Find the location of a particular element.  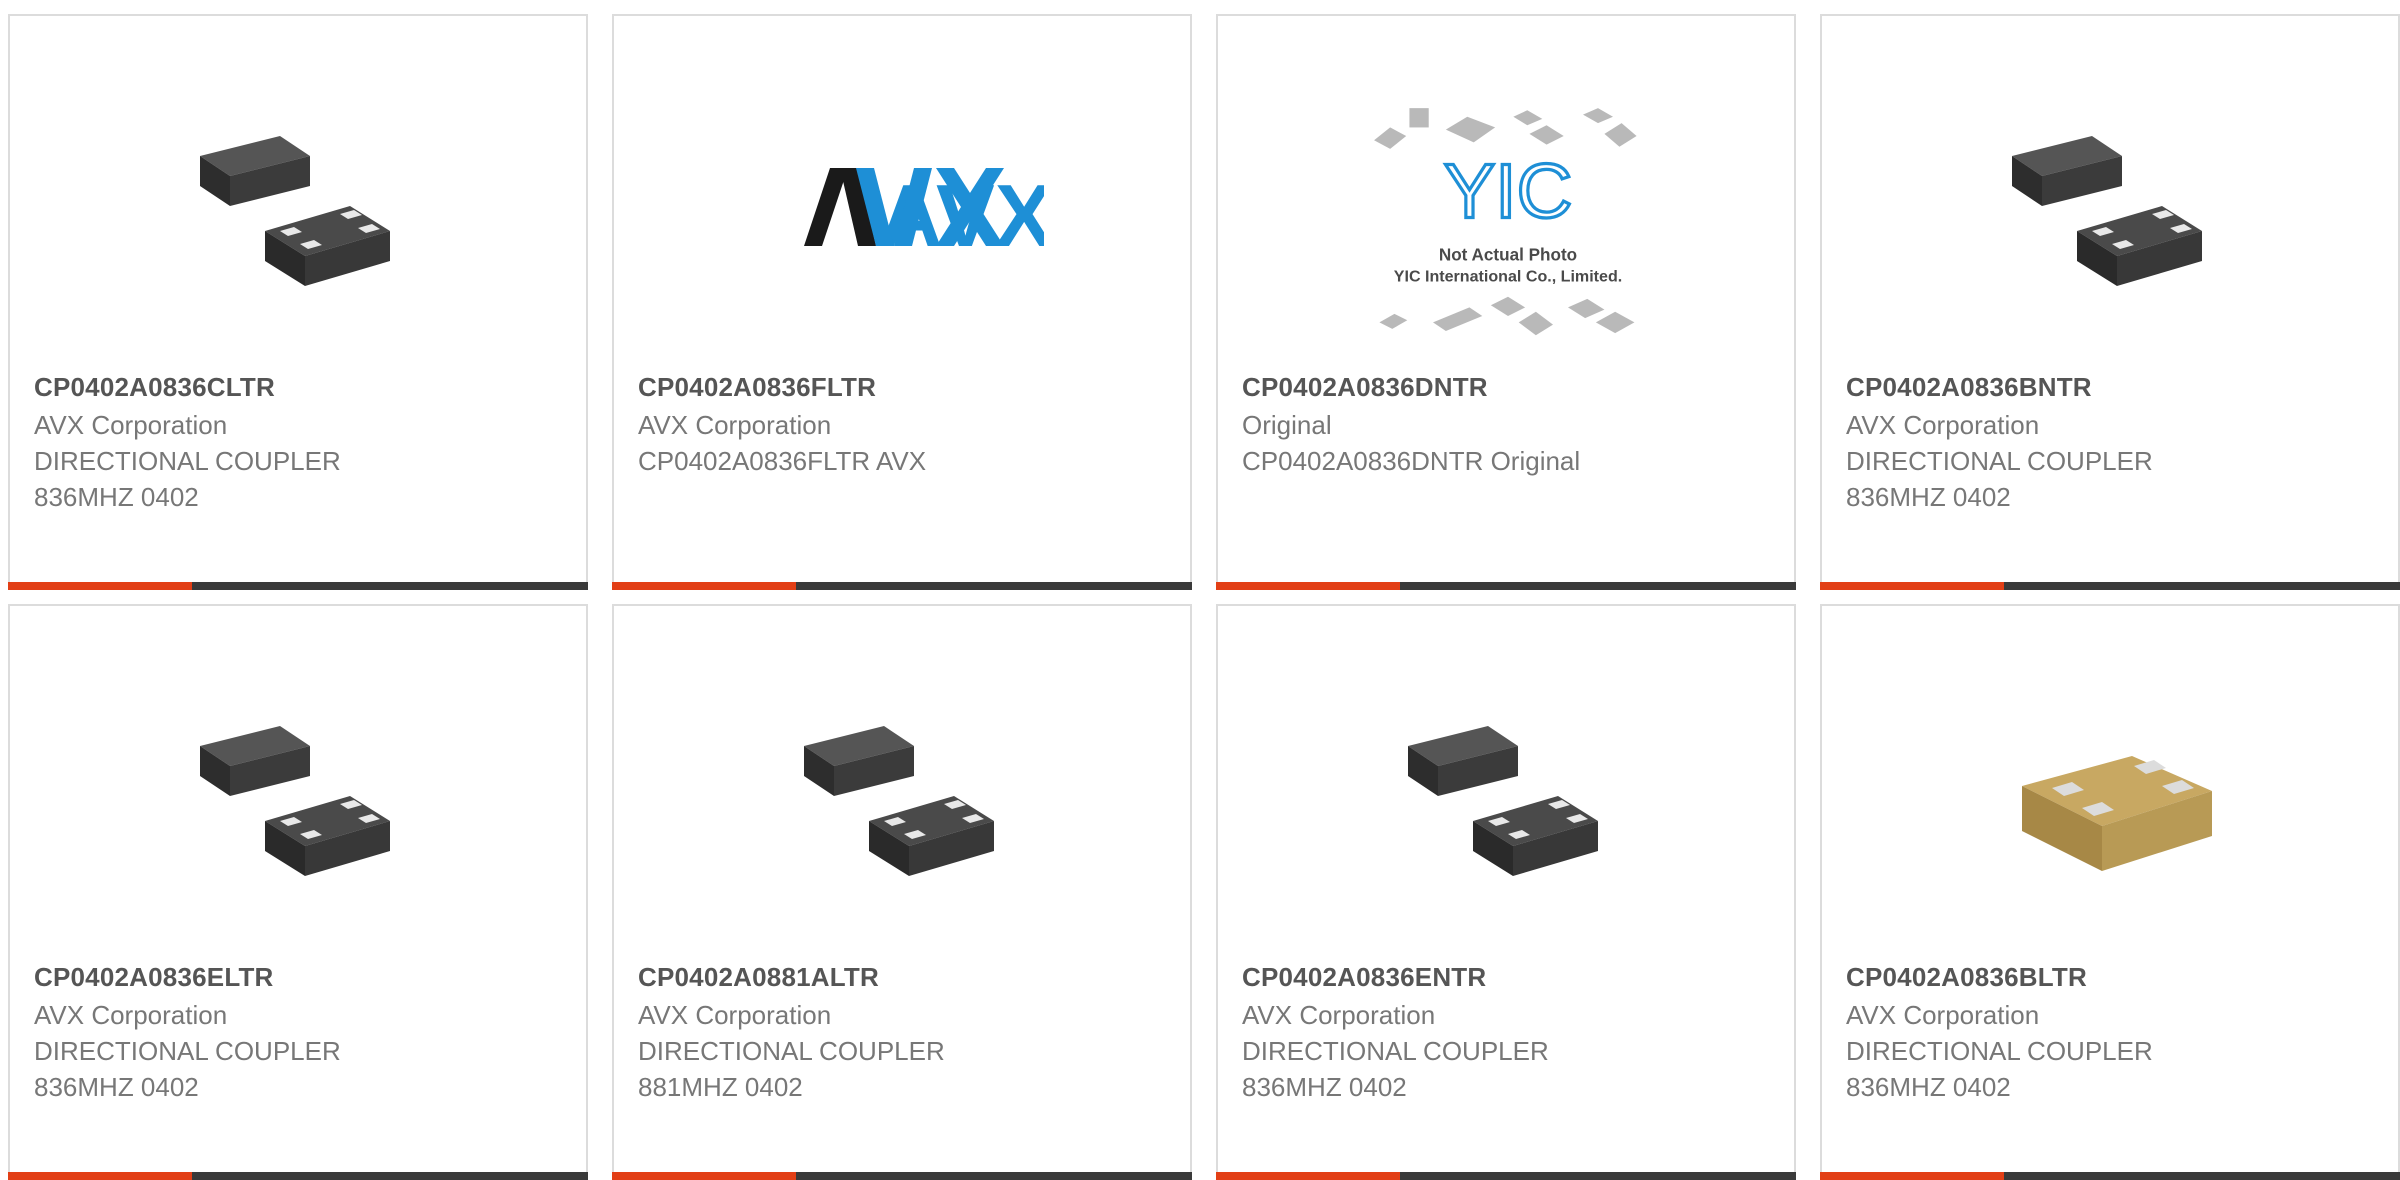

part-number: CP0402A0836ELTR is located at coordinates (154, 977).